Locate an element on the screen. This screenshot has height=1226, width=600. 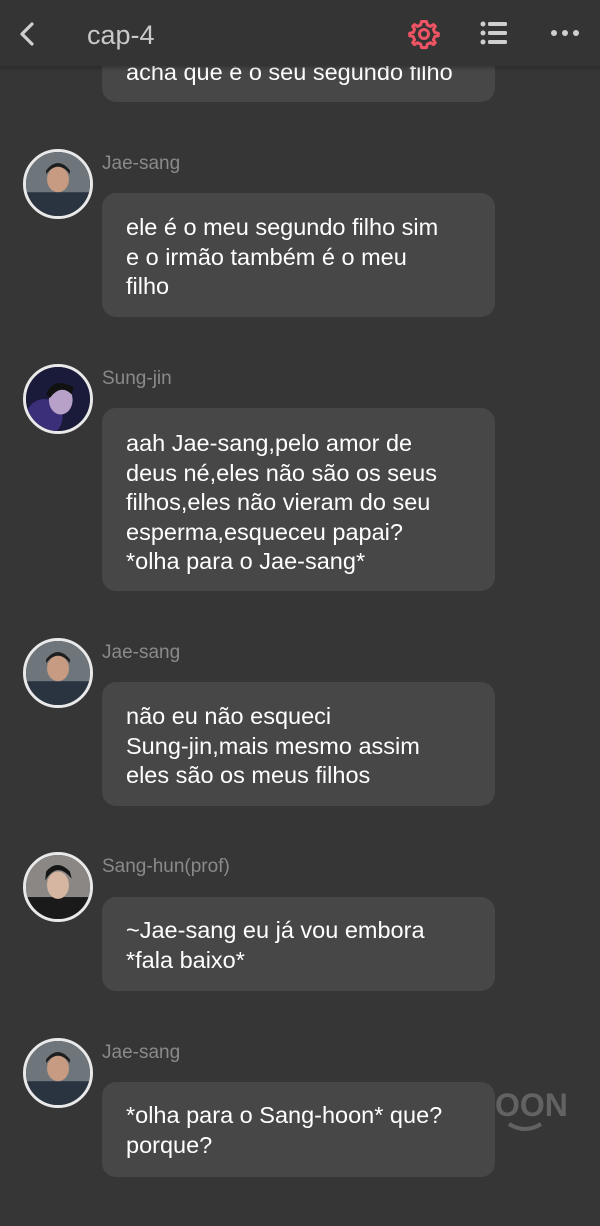
watermark-logo: OON is located at coordinates (531, 1109).